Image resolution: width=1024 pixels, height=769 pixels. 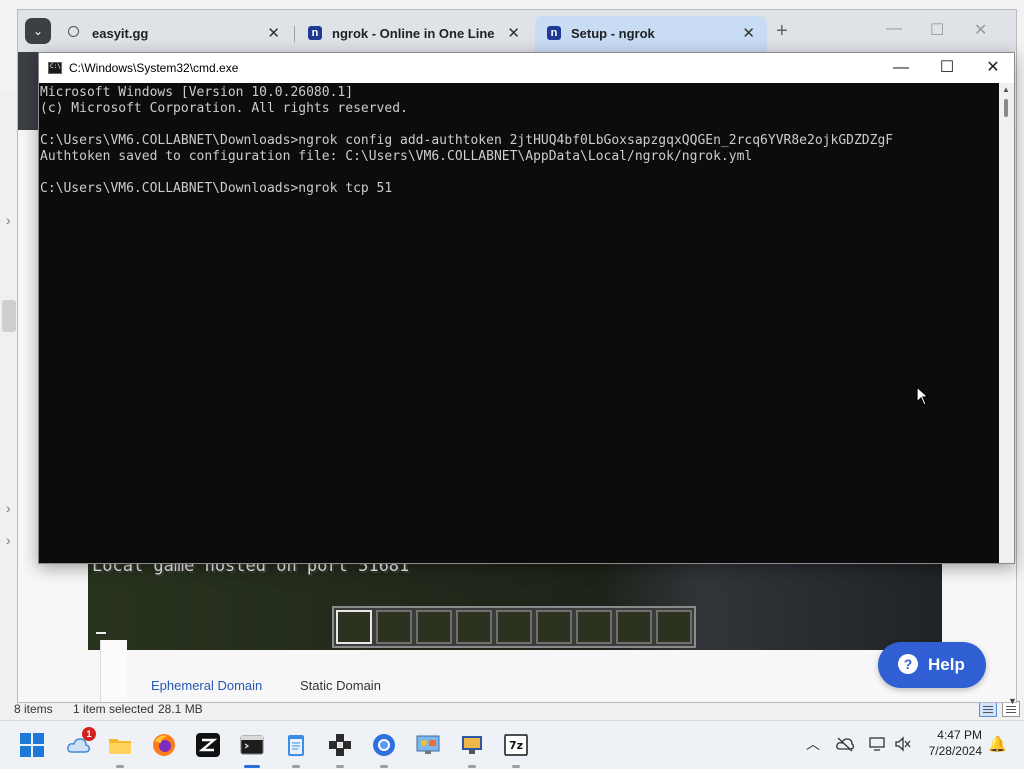 What do you see at coordinates (251, 569) in the screenshot?
I see `game-chat-message: Local game hosted on port 51681` at bounding box center [251, 569].